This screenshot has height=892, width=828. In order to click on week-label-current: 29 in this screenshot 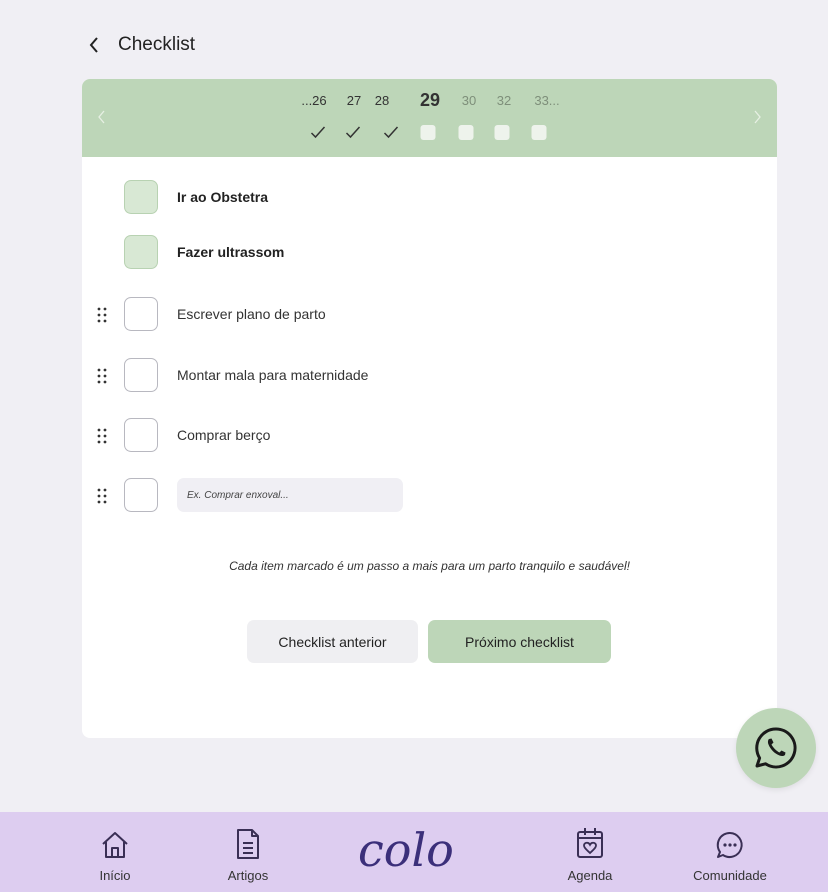, I will do `click(430, 100)`.